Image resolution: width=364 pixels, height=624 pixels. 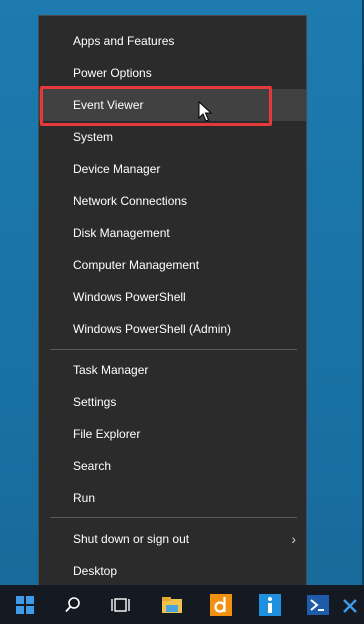 I want to click on info-app-icon, so click(x=270, y=604).